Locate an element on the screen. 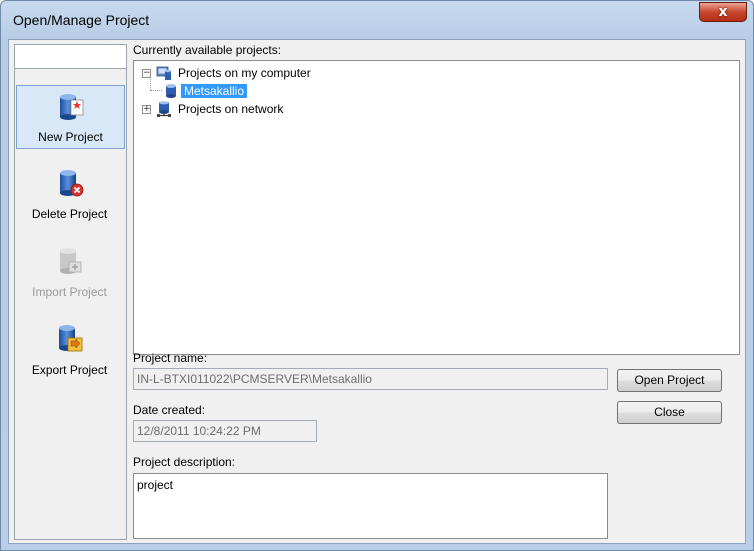 This screenshot has height=551, width=754. project-description-label: Project description: is located at coordinates (184, 462).